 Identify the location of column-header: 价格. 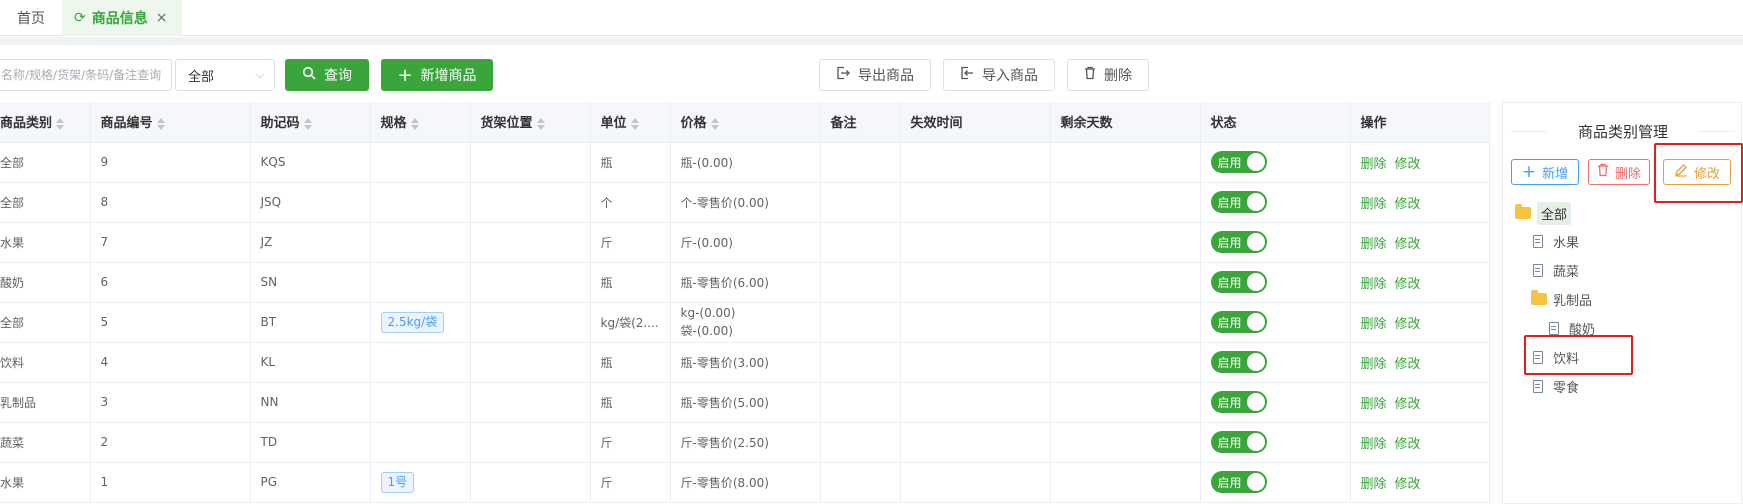
(745, 122).